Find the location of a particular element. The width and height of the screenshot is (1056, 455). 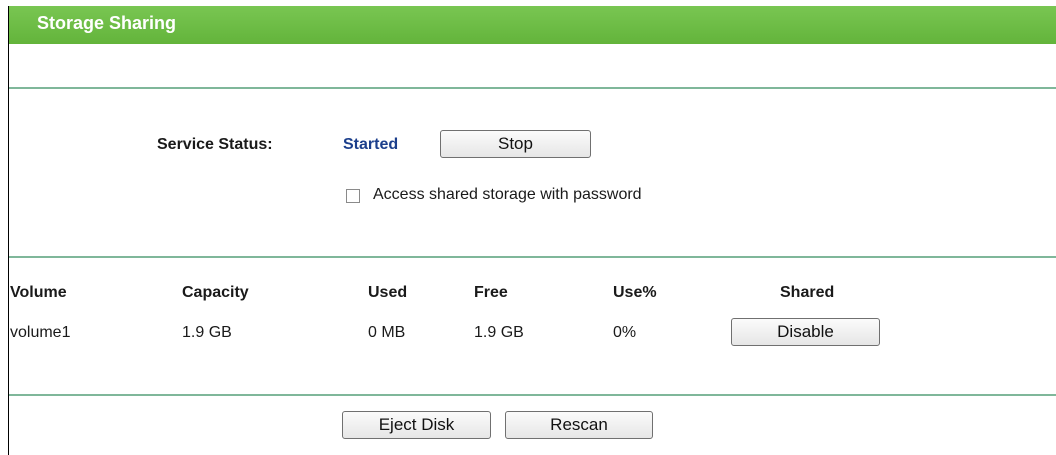

column-header-use-percent: Use% is located at coordinates (635, 292).